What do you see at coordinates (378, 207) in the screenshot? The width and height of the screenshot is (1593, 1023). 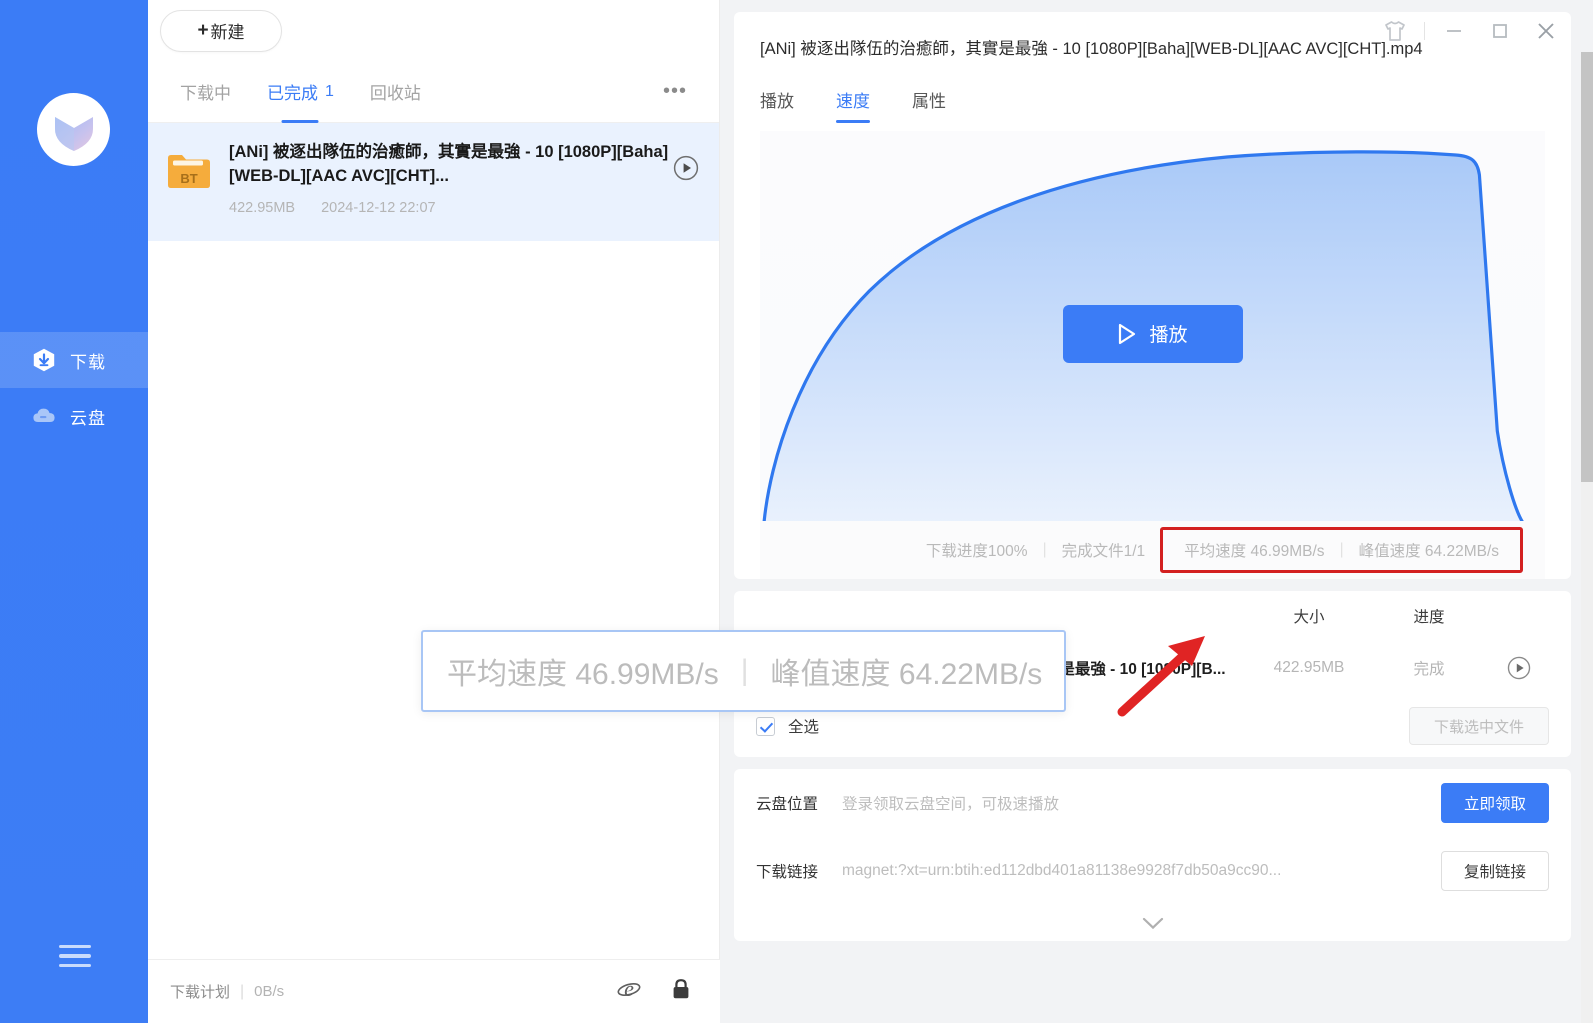 I see `task-date: 2024-12-12 22:07` at bounding box center [378, 207].